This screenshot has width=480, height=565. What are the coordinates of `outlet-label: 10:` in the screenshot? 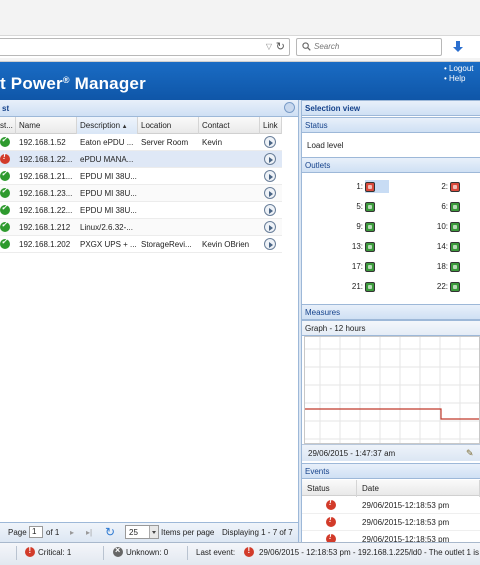 It's located at (442, 226).